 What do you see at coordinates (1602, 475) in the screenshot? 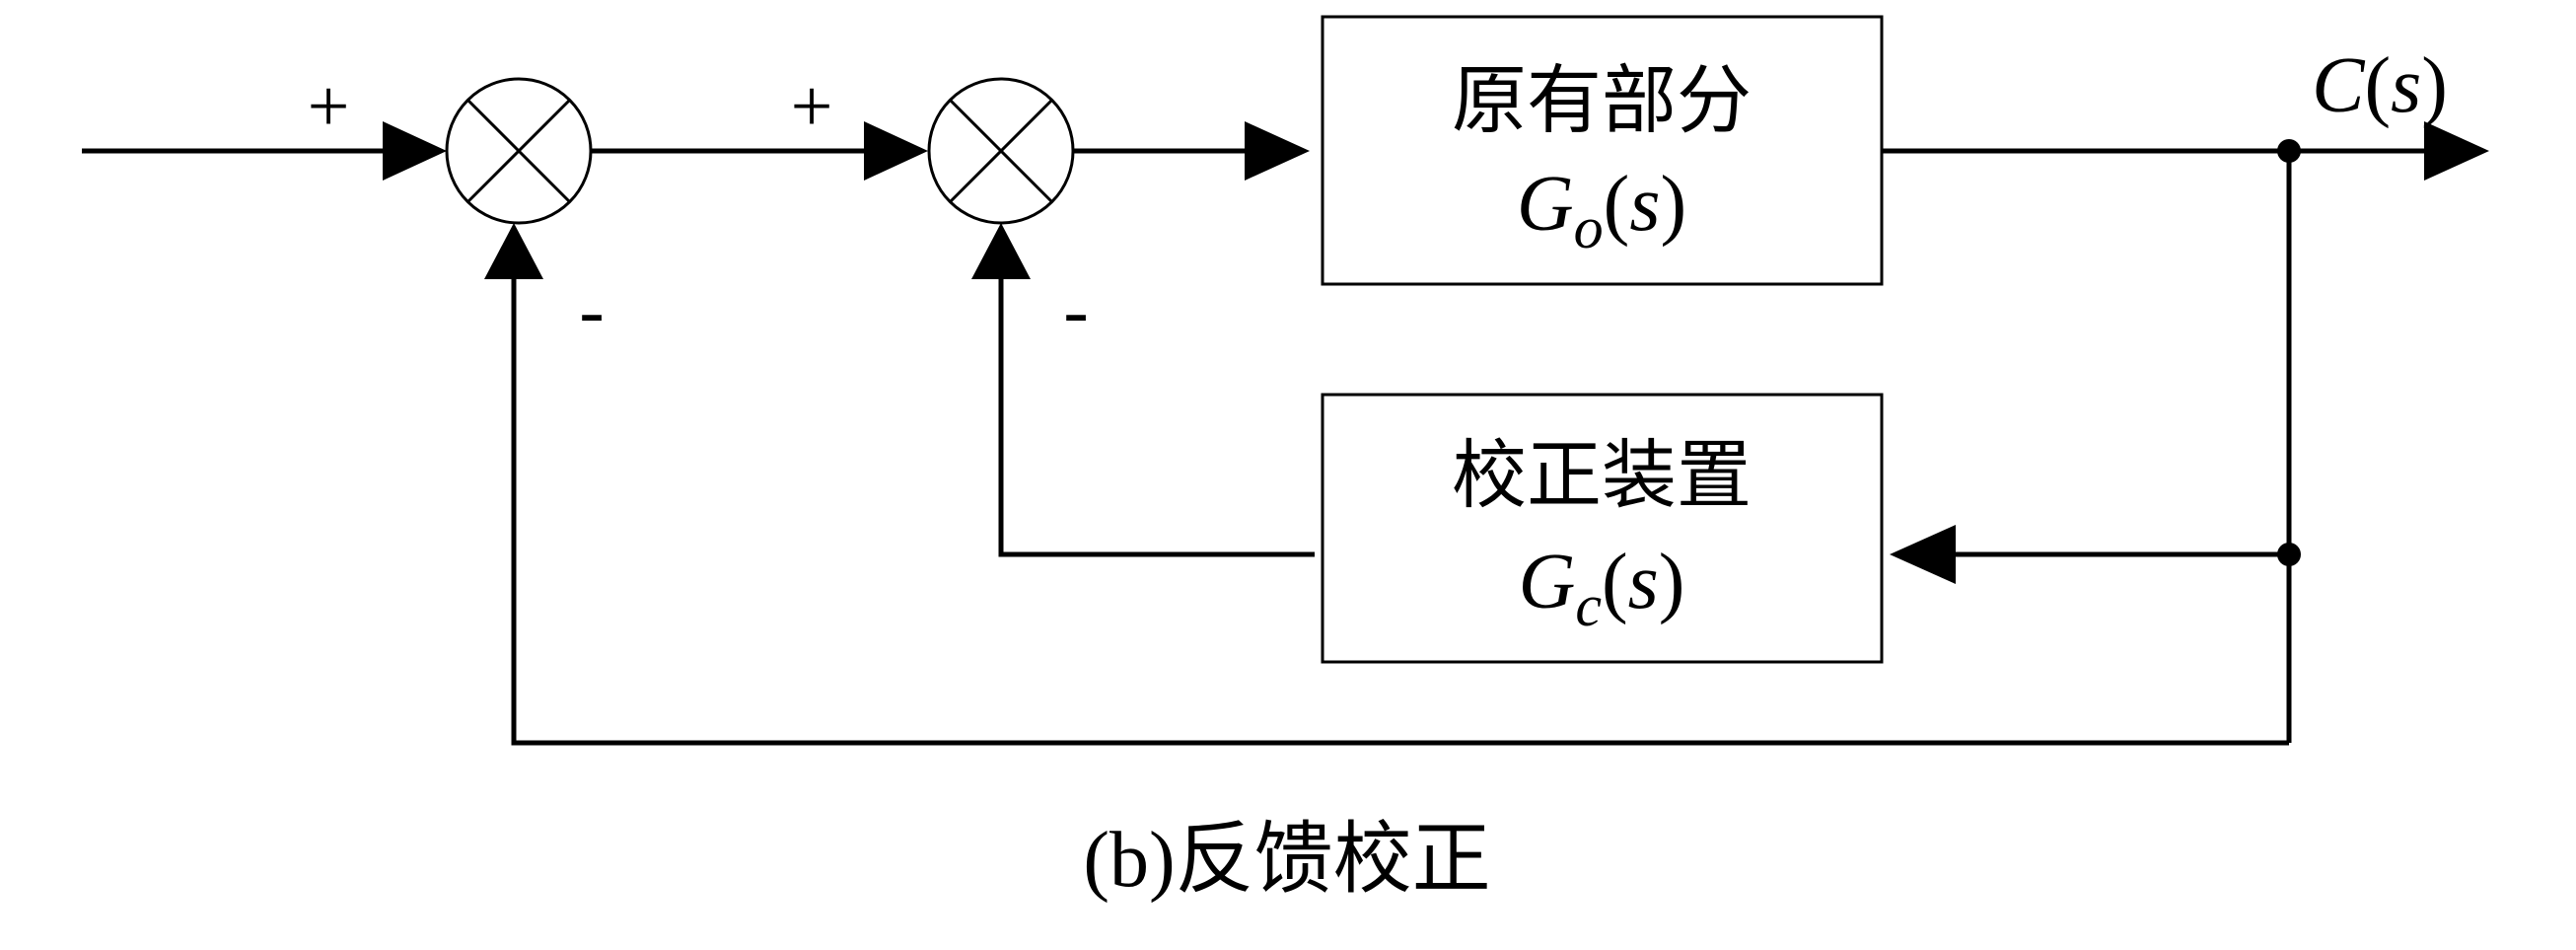
I see `compensator-title: 校正装置` at bounding box center [1602, 475].